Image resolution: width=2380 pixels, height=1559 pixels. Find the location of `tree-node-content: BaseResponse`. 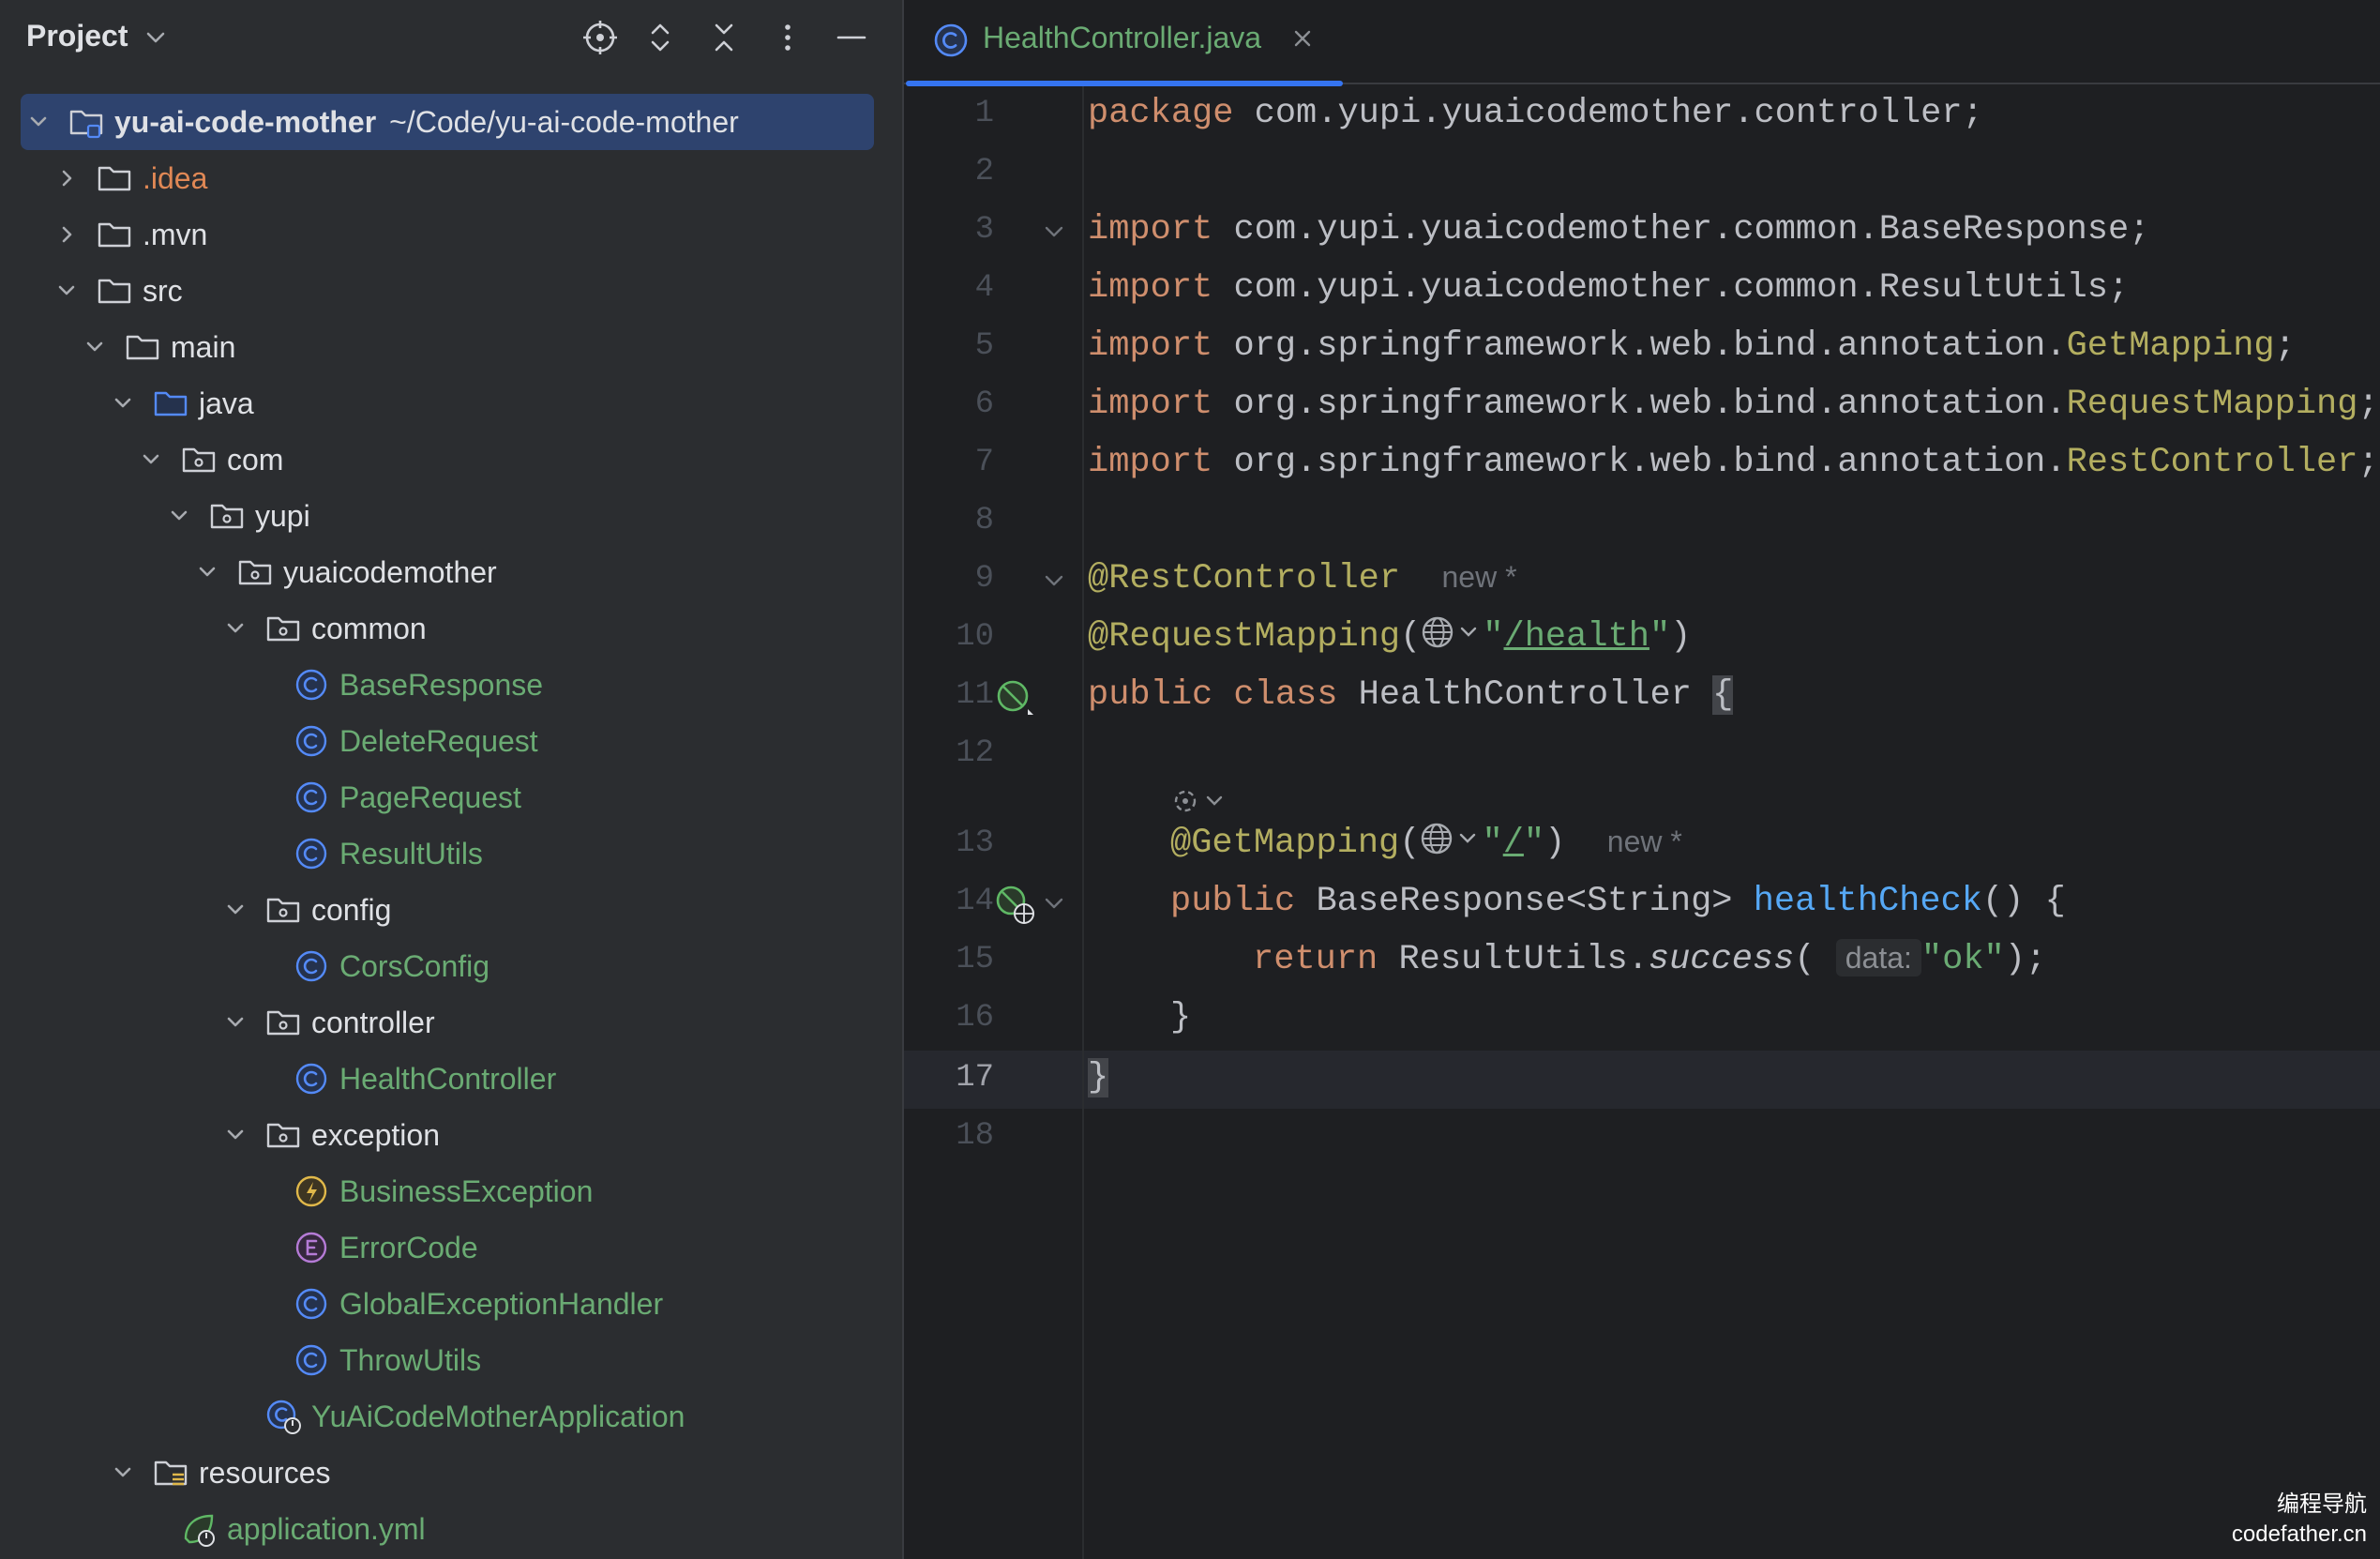

tree-node-content: BaseResponse is located at coordinates (396, 685).